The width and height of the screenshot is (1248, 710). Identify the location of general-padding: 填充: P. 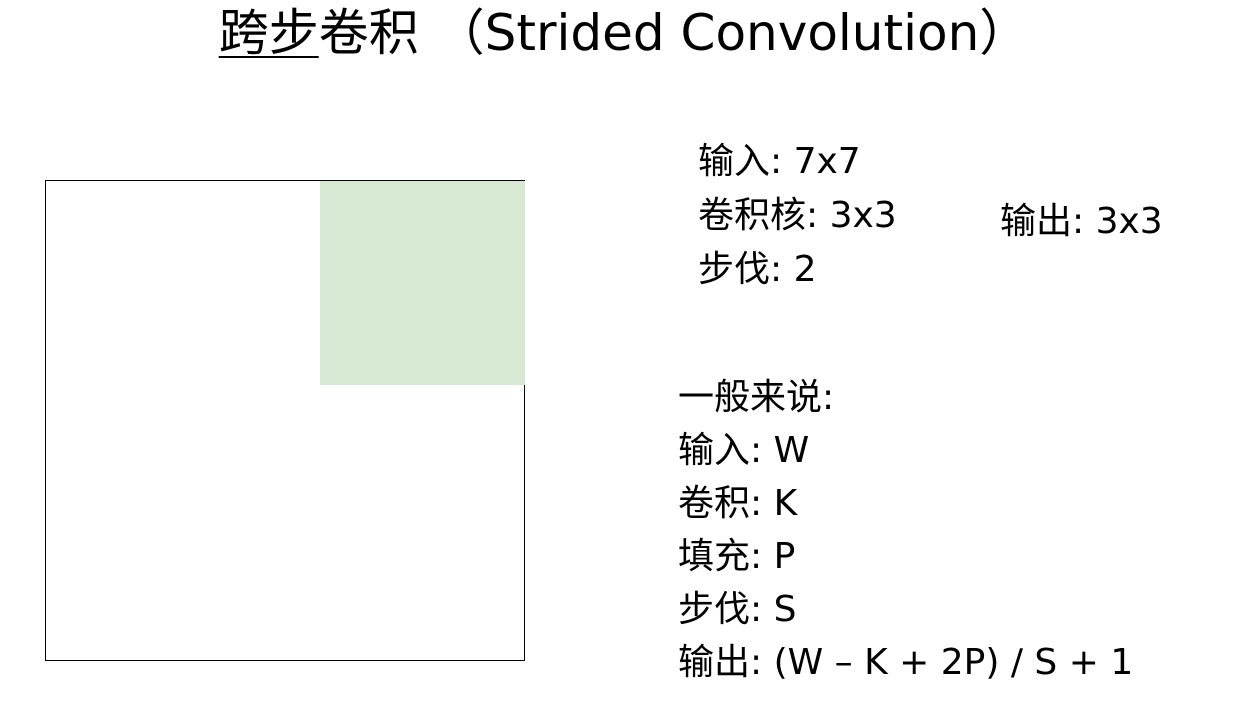
(737, 556).